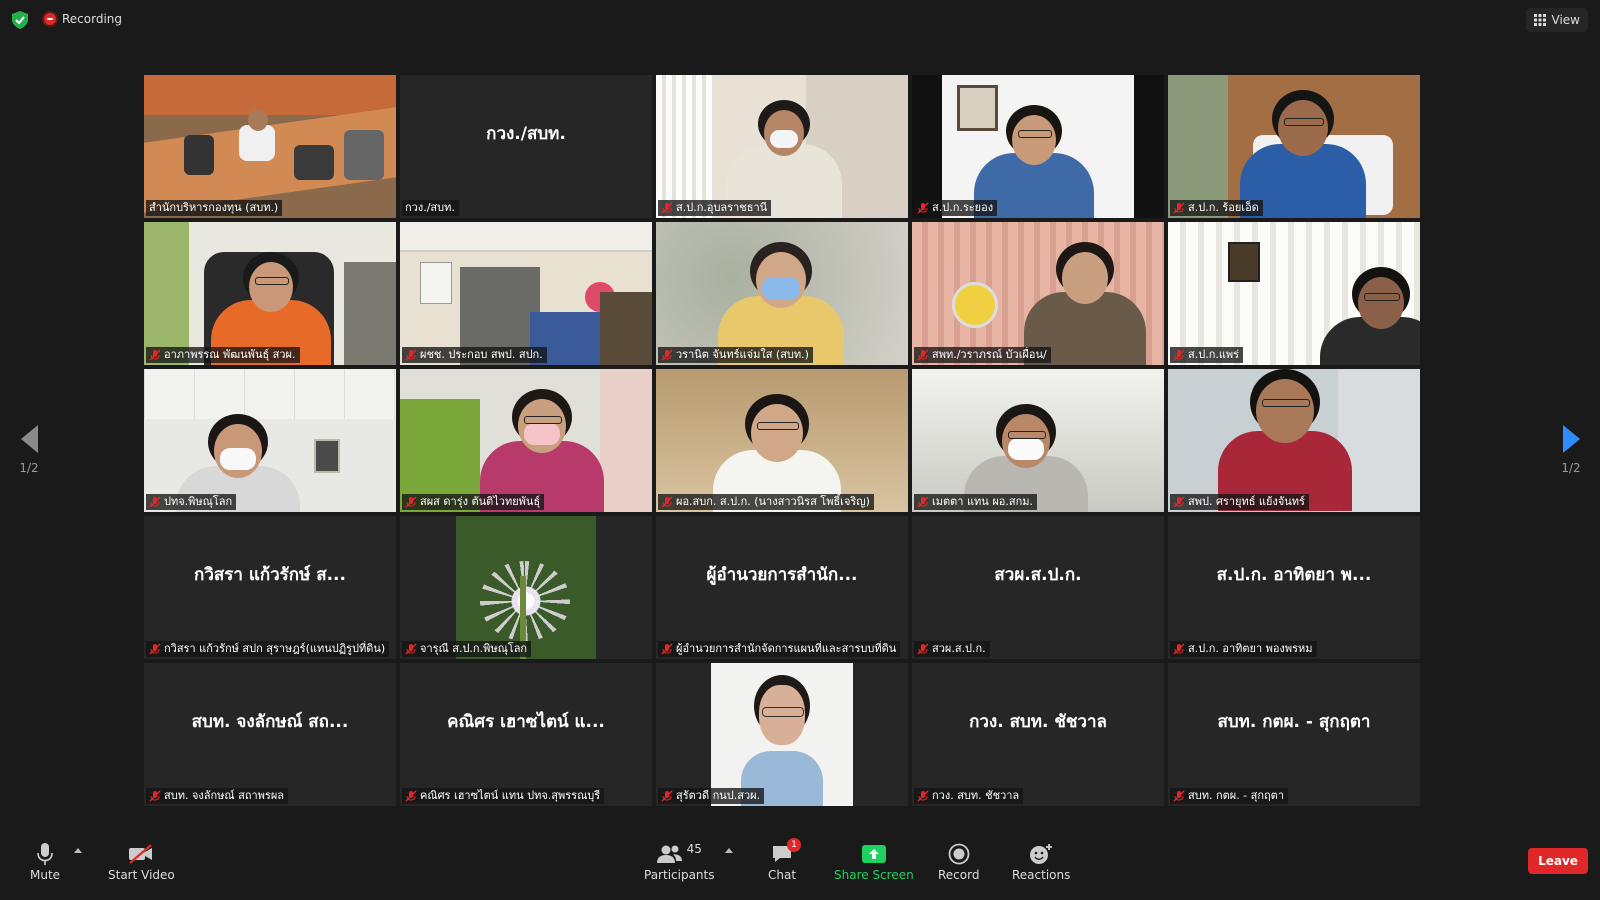 This screenshot has height=900, width=1600. I want to click on share-screen-button: Share Screen, so click(874, 861).